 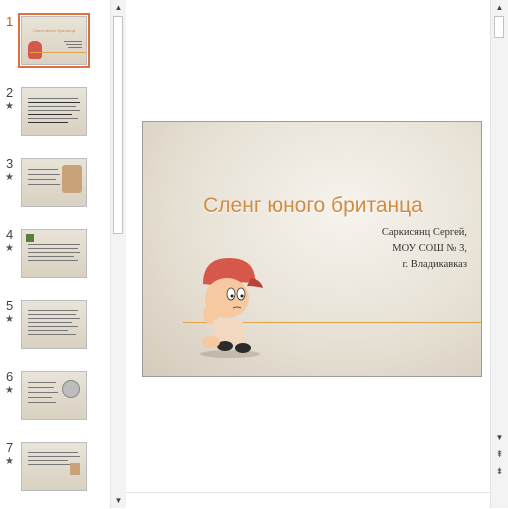 I want to click on thumbnail-number: 1, so click(x=10, y=21).